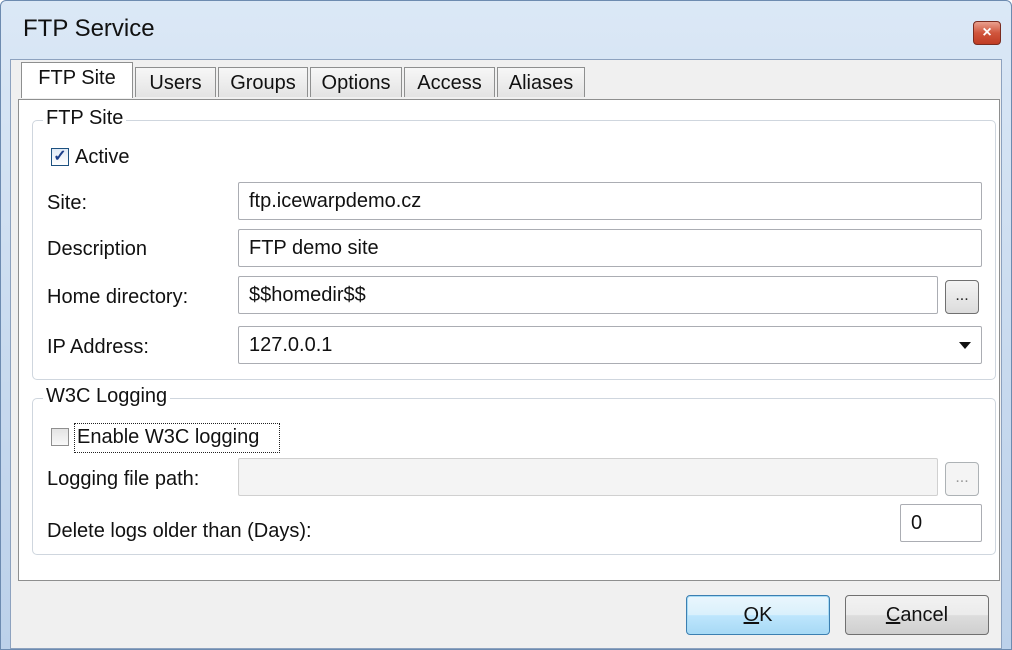  I want to click on chevron-down-icon, so click(965, 345).